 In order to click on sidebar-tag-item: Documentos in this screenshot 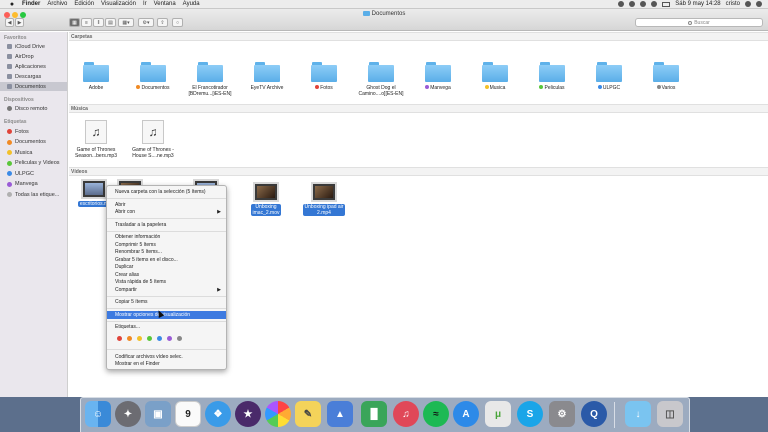, I will do `click(33, 142)`.